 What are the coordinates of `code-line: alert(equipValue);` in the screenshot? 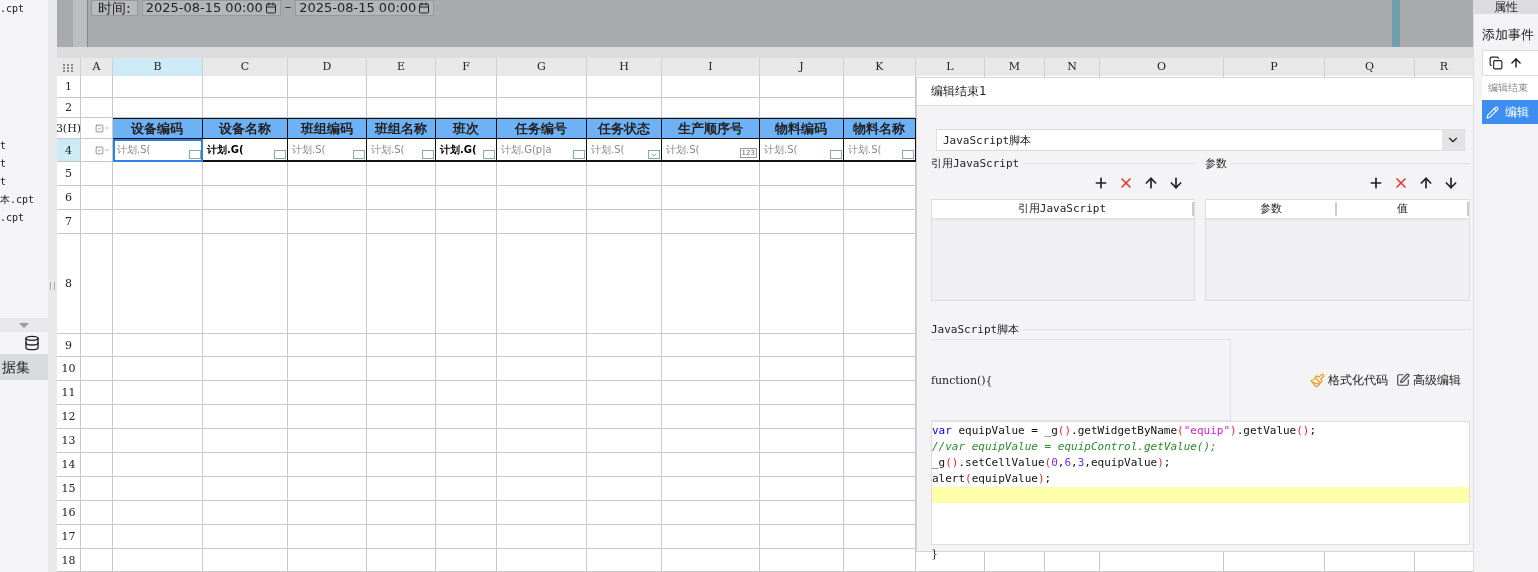 It's located at (992, 479).